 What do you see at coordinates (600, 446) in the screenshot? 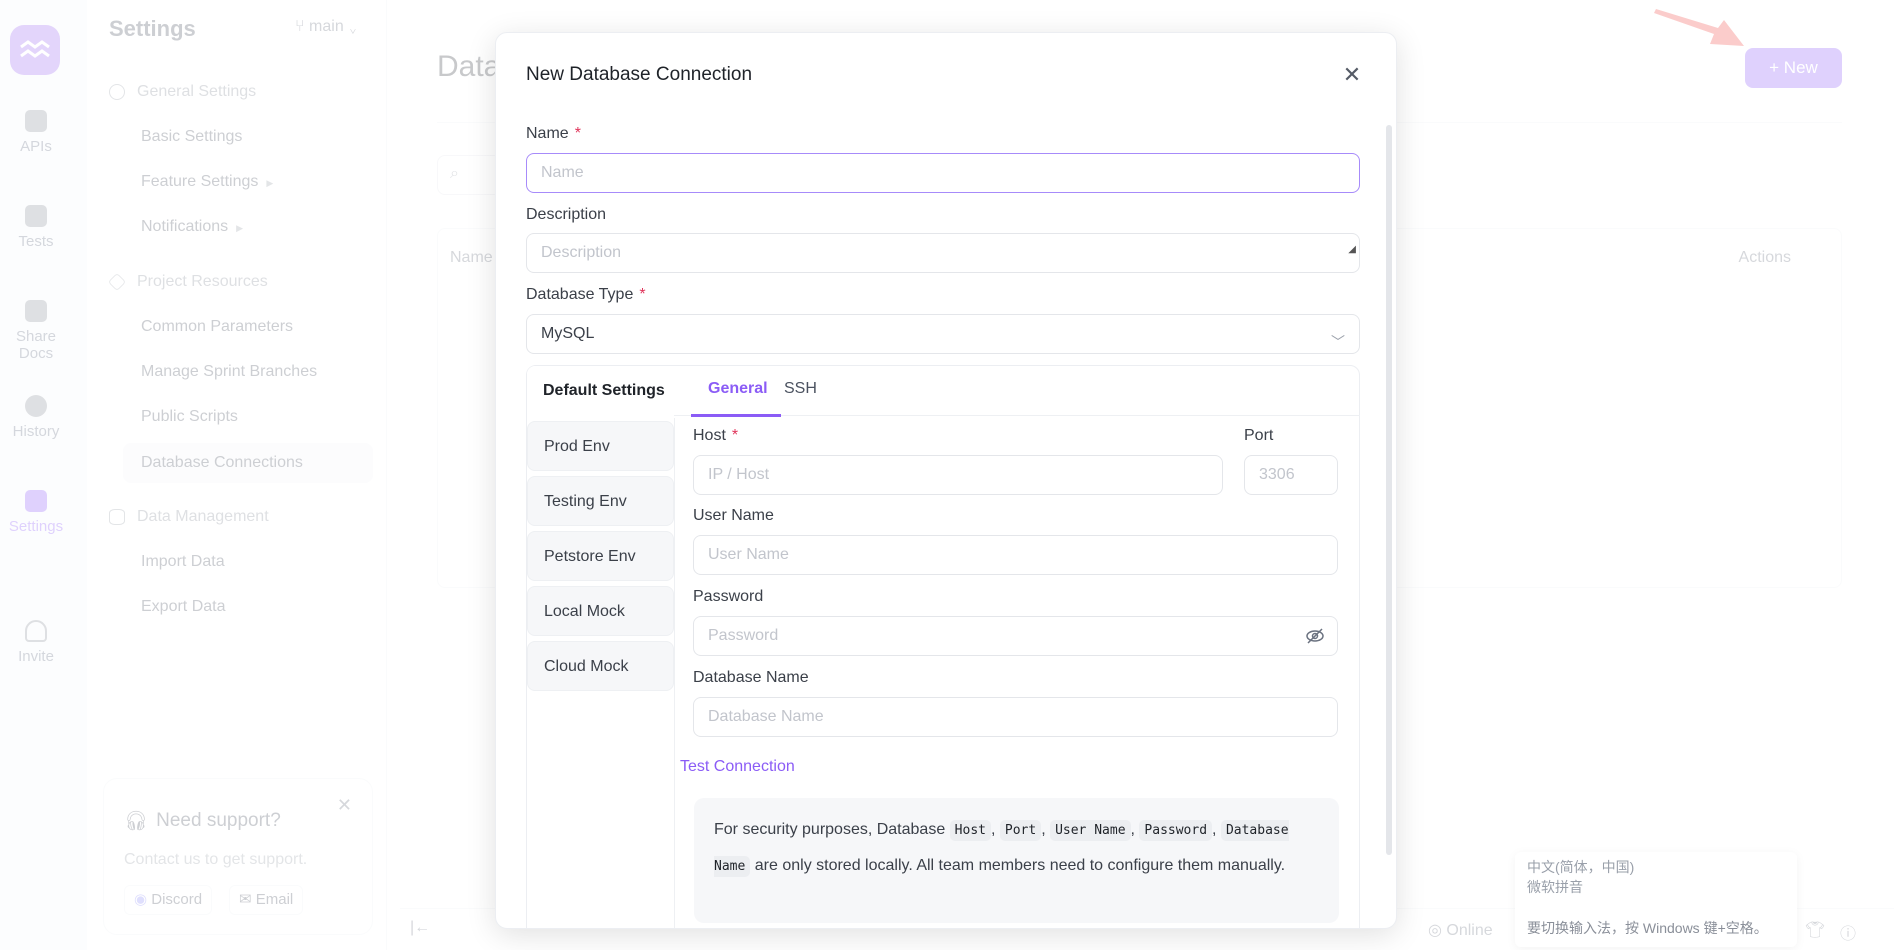
I see `env-tab-prod: Prod Env` at bounding box center [600, 446].